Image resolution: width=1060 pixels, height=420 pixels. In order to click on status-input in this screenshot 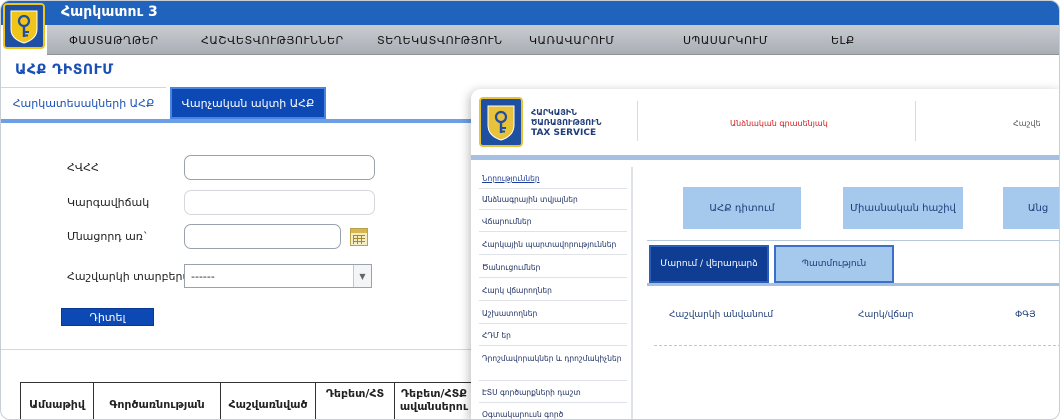, I will do `click(279, 202)`.